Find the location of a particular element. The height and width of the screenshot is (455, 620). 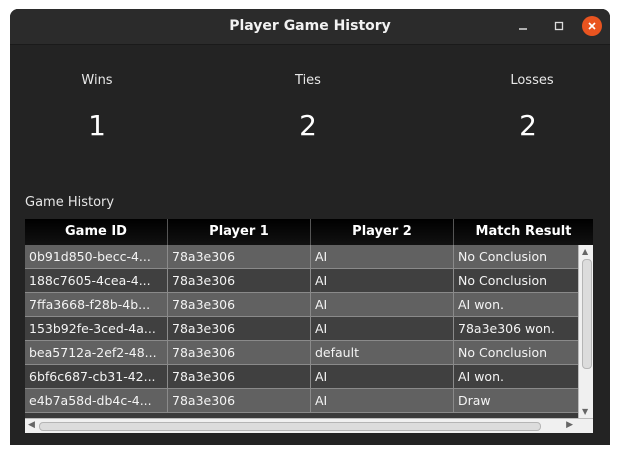

table-header: Game ID Player 1 Player 2 Match Result is located at coordinates (309, 232).